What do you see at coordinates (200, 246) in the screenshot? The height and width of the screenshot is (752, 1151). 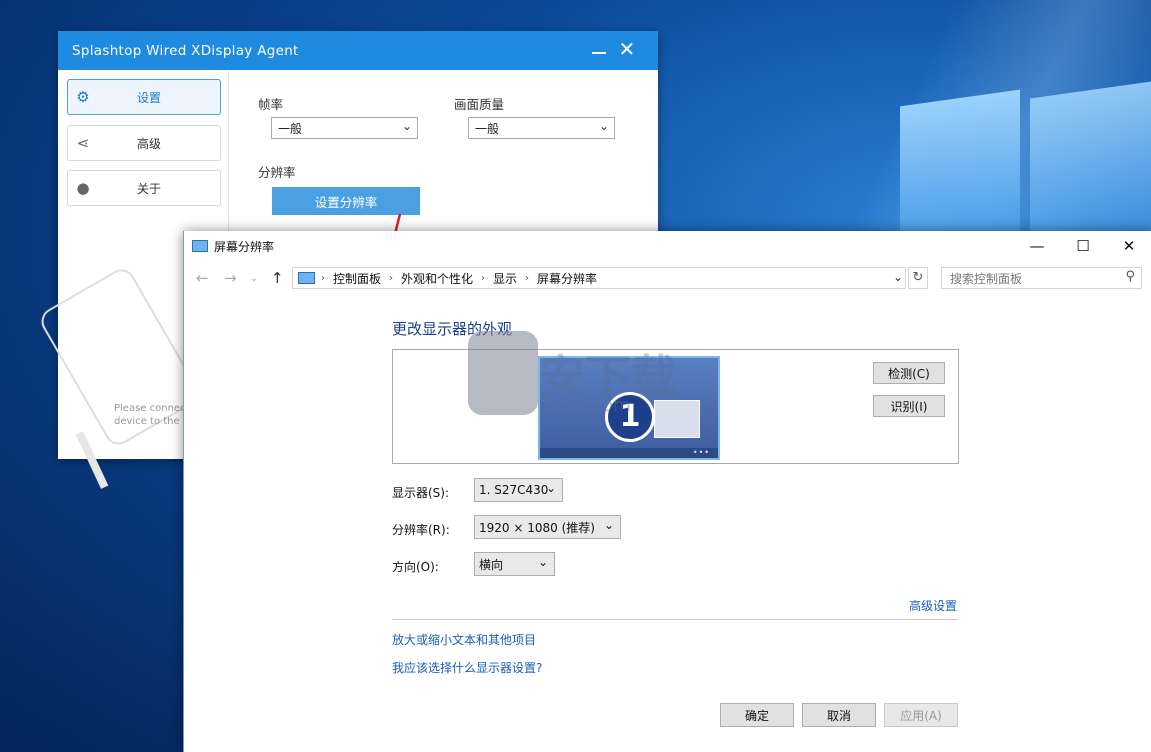 I see `monitor-icon` at bounding box center [200, 246].